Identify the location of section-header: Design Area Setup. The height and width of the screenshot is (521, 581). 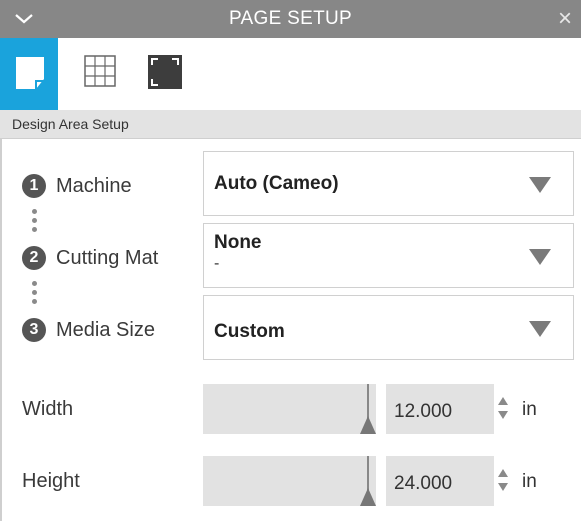
(290, 124).